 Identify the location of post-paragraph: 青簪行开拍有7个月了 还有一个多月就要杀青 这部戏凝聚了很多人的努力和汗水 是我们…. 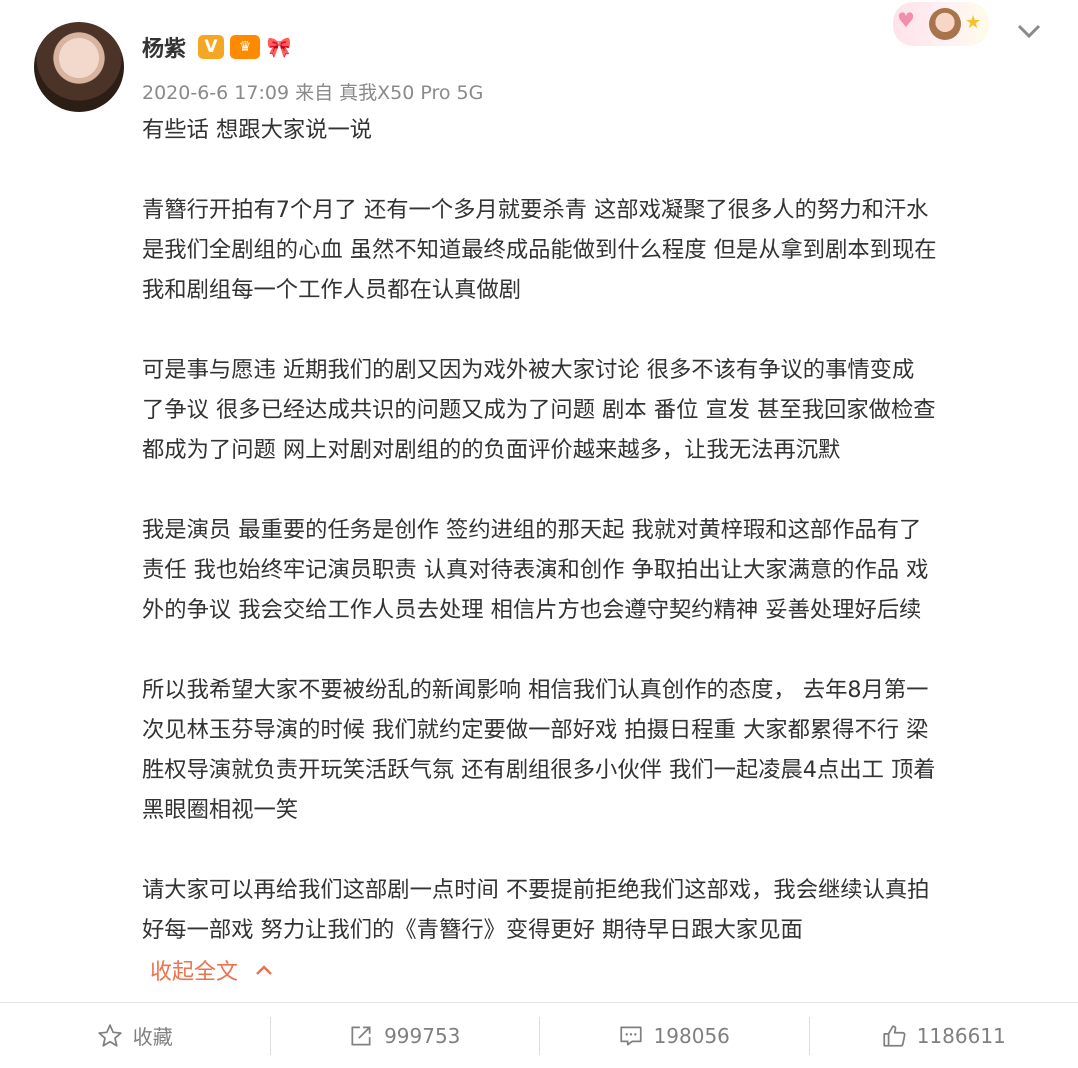
(594, 250).